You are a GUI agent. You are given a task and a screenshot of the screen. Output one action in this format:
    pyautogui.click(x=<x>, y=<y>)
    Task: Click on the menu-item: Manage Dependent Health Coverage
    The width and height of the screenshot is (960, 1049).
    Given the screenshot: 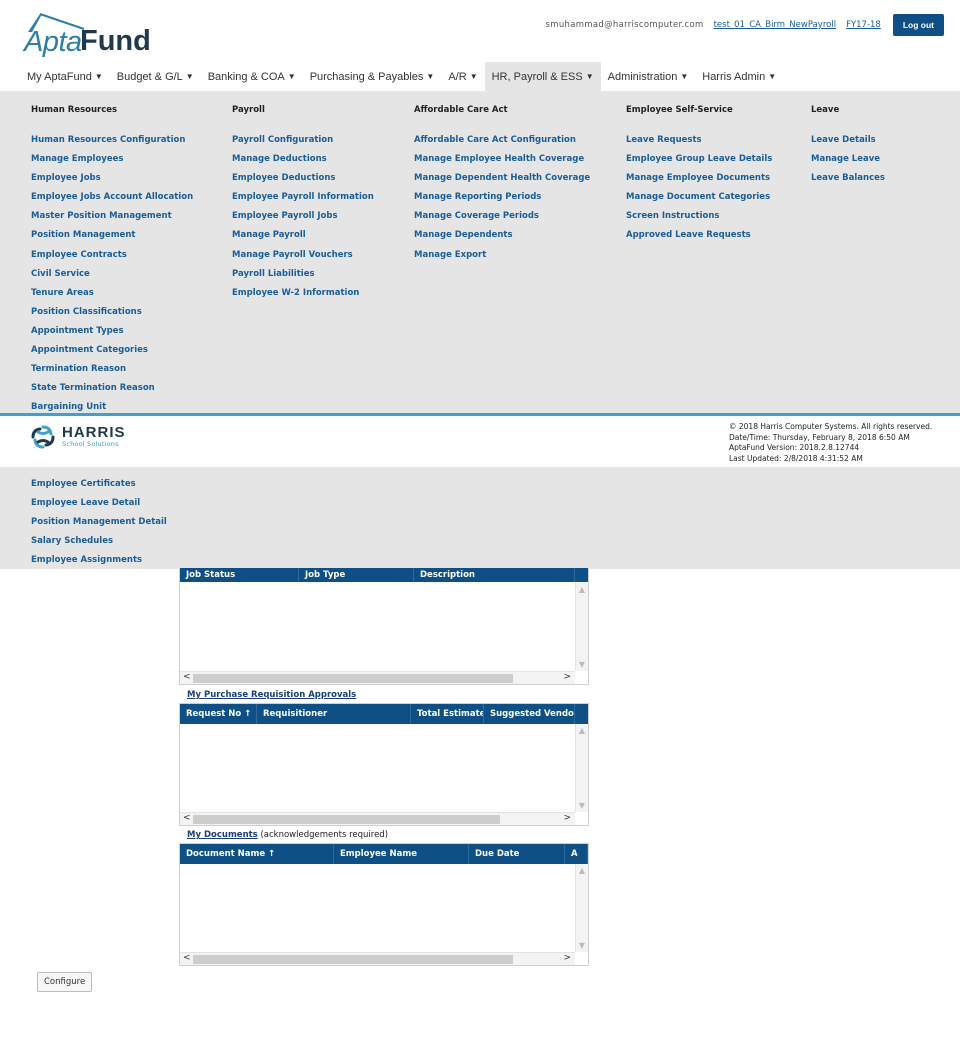 What is the action you would take?
    pyautogui.click(x=502, y=182)
    